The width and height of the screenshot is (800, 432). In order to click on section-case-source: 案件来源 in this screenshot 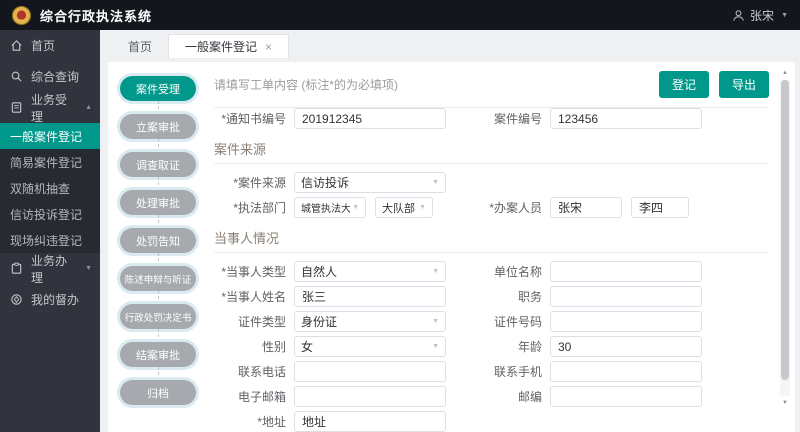, I will do `click(491, 148)`.